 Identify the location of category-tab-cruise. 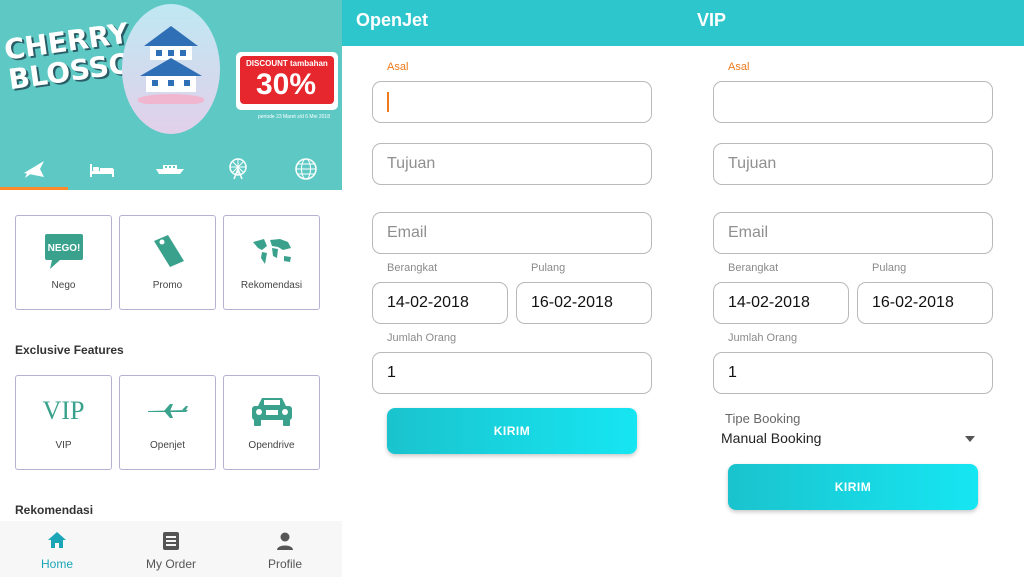
(170, 169).